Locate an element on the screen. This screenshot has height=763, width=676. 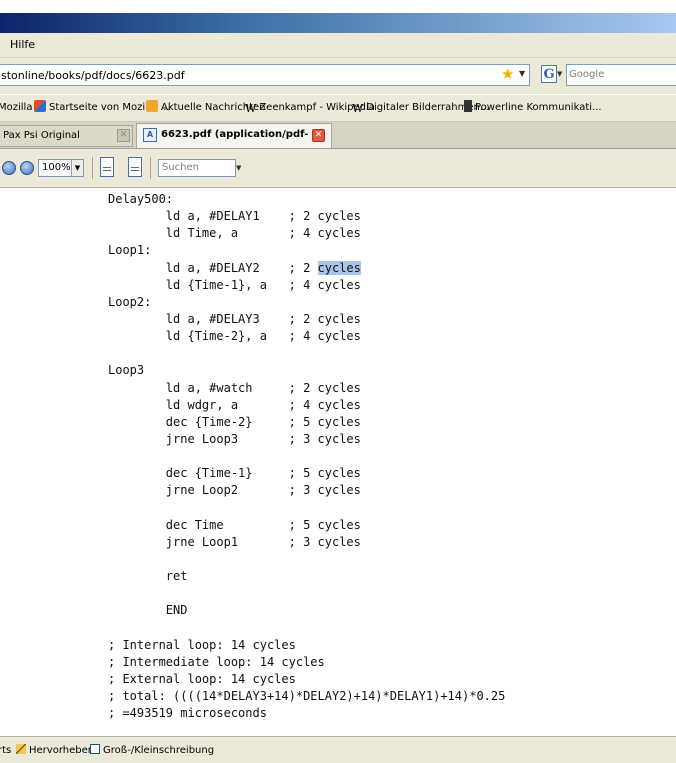
code-line: Loop2: is located at coordinates (130, 301).